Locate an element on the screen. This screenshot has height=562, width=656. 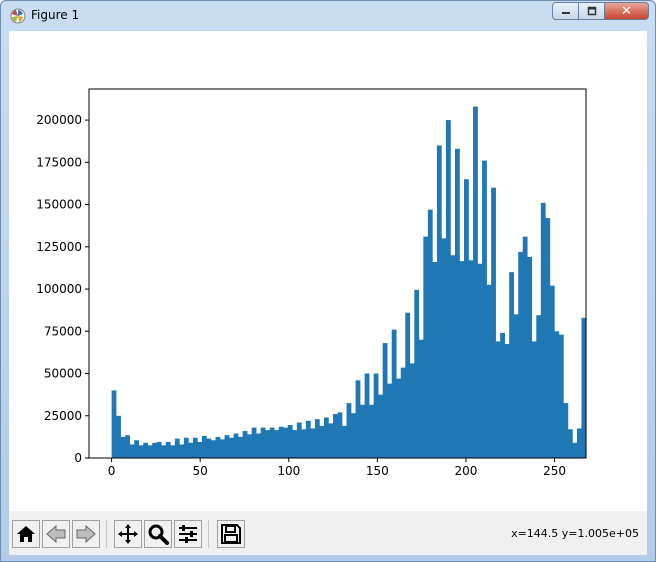
minimize-button is located at coordinates (565, 11).